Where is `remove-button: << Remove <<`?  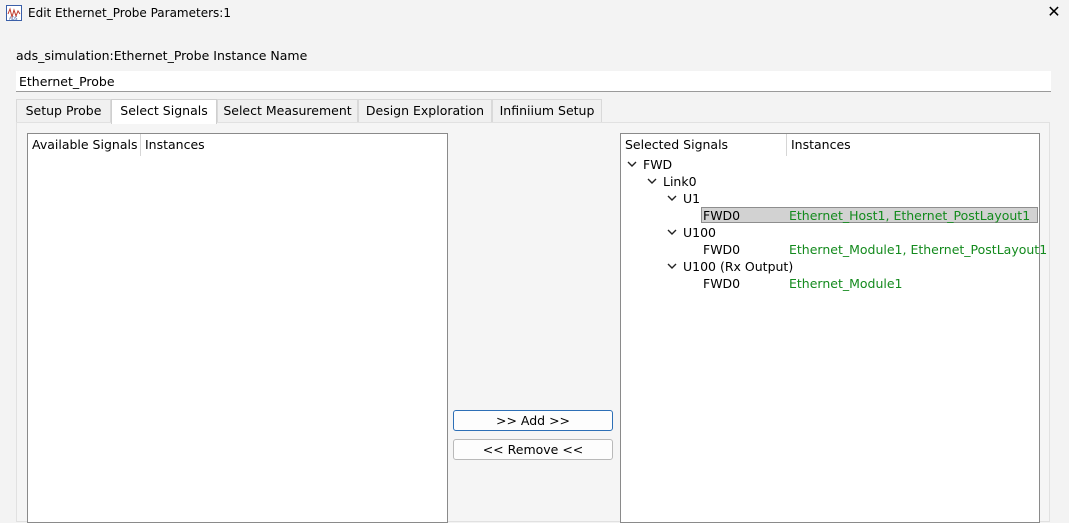 remove-button: << Remove << is located at coordinates (533, 449).